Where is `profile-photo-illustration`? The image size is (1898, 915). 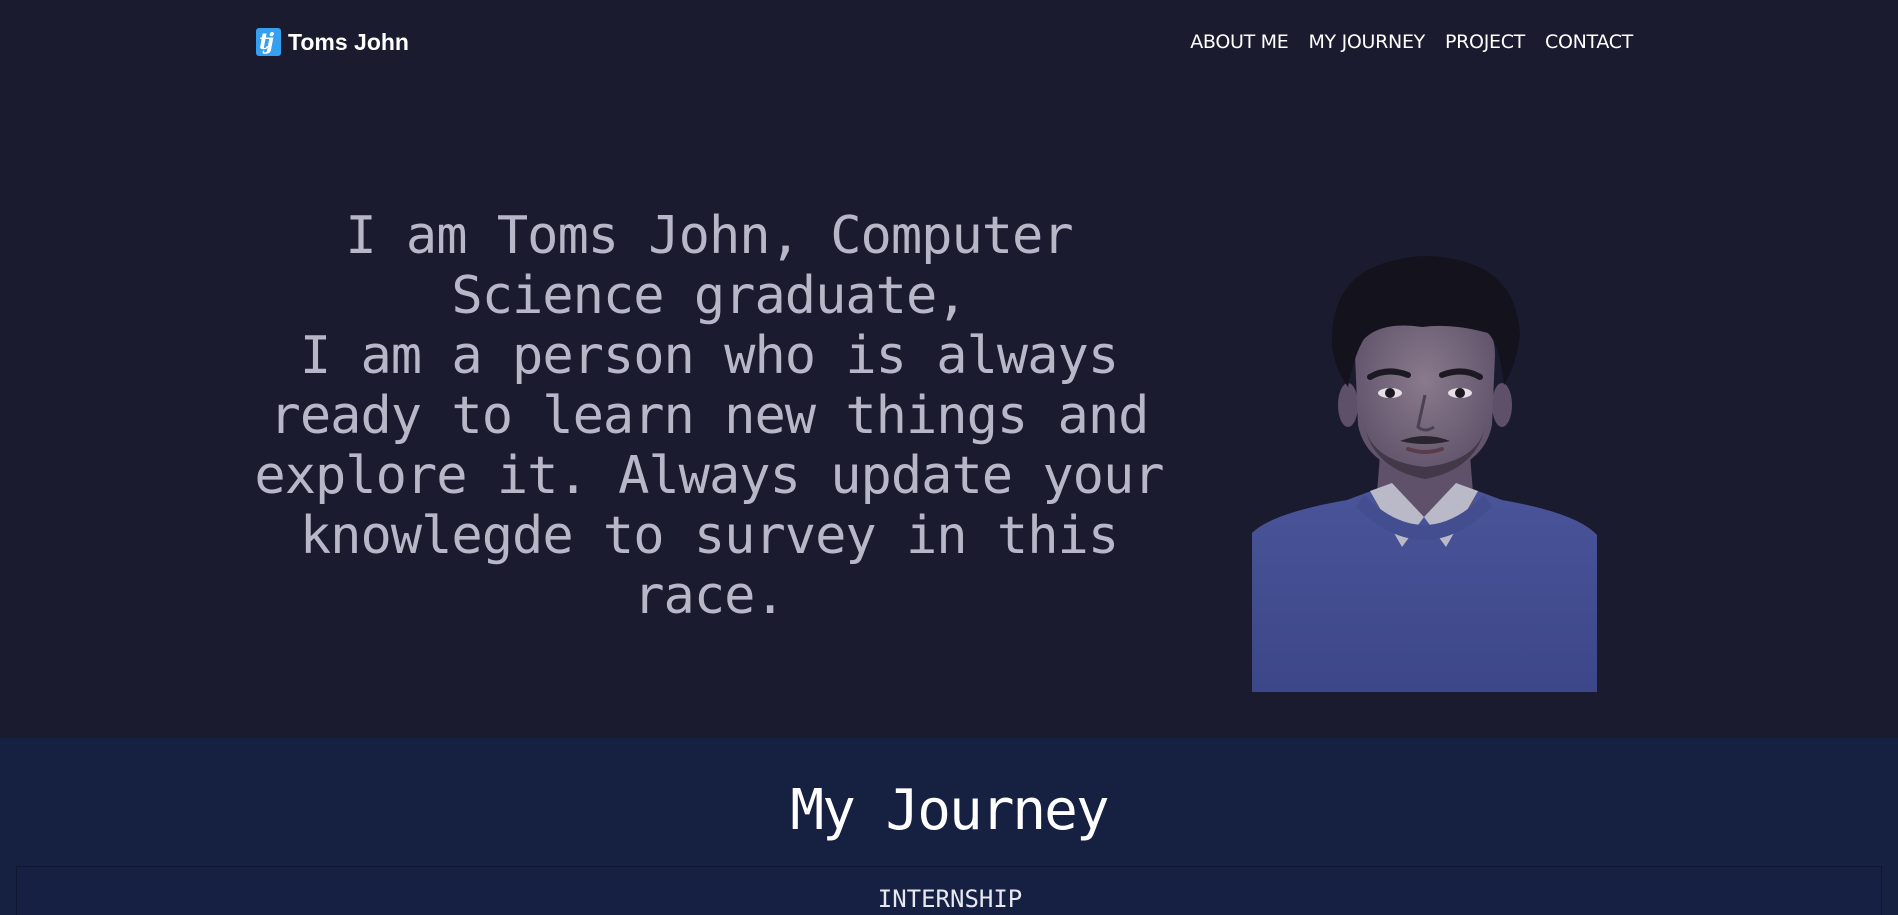 profile-photo-illustration is located at coordinates (1424, 473).